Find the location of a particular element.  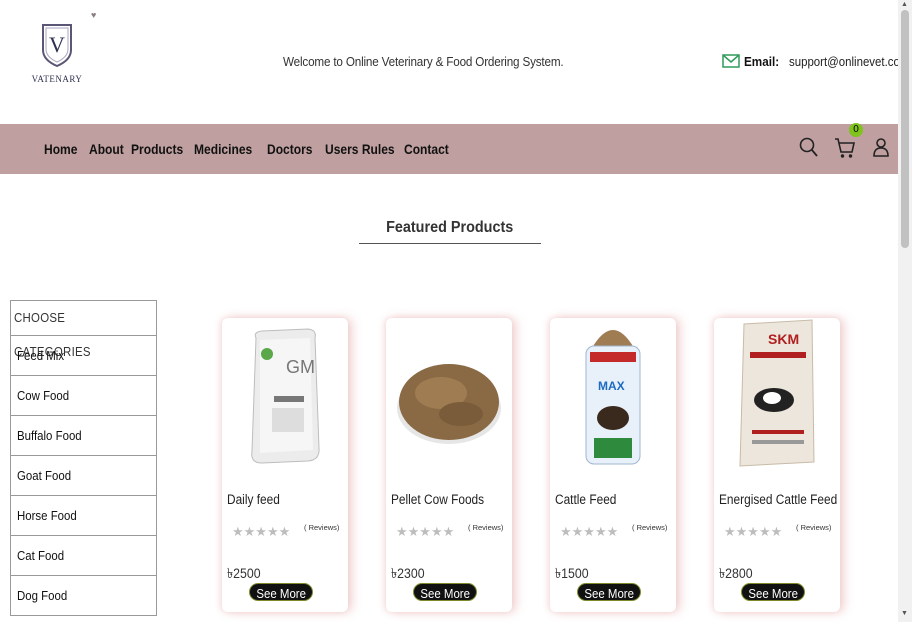

nav-home: Home is located at coordinates (60, 149).